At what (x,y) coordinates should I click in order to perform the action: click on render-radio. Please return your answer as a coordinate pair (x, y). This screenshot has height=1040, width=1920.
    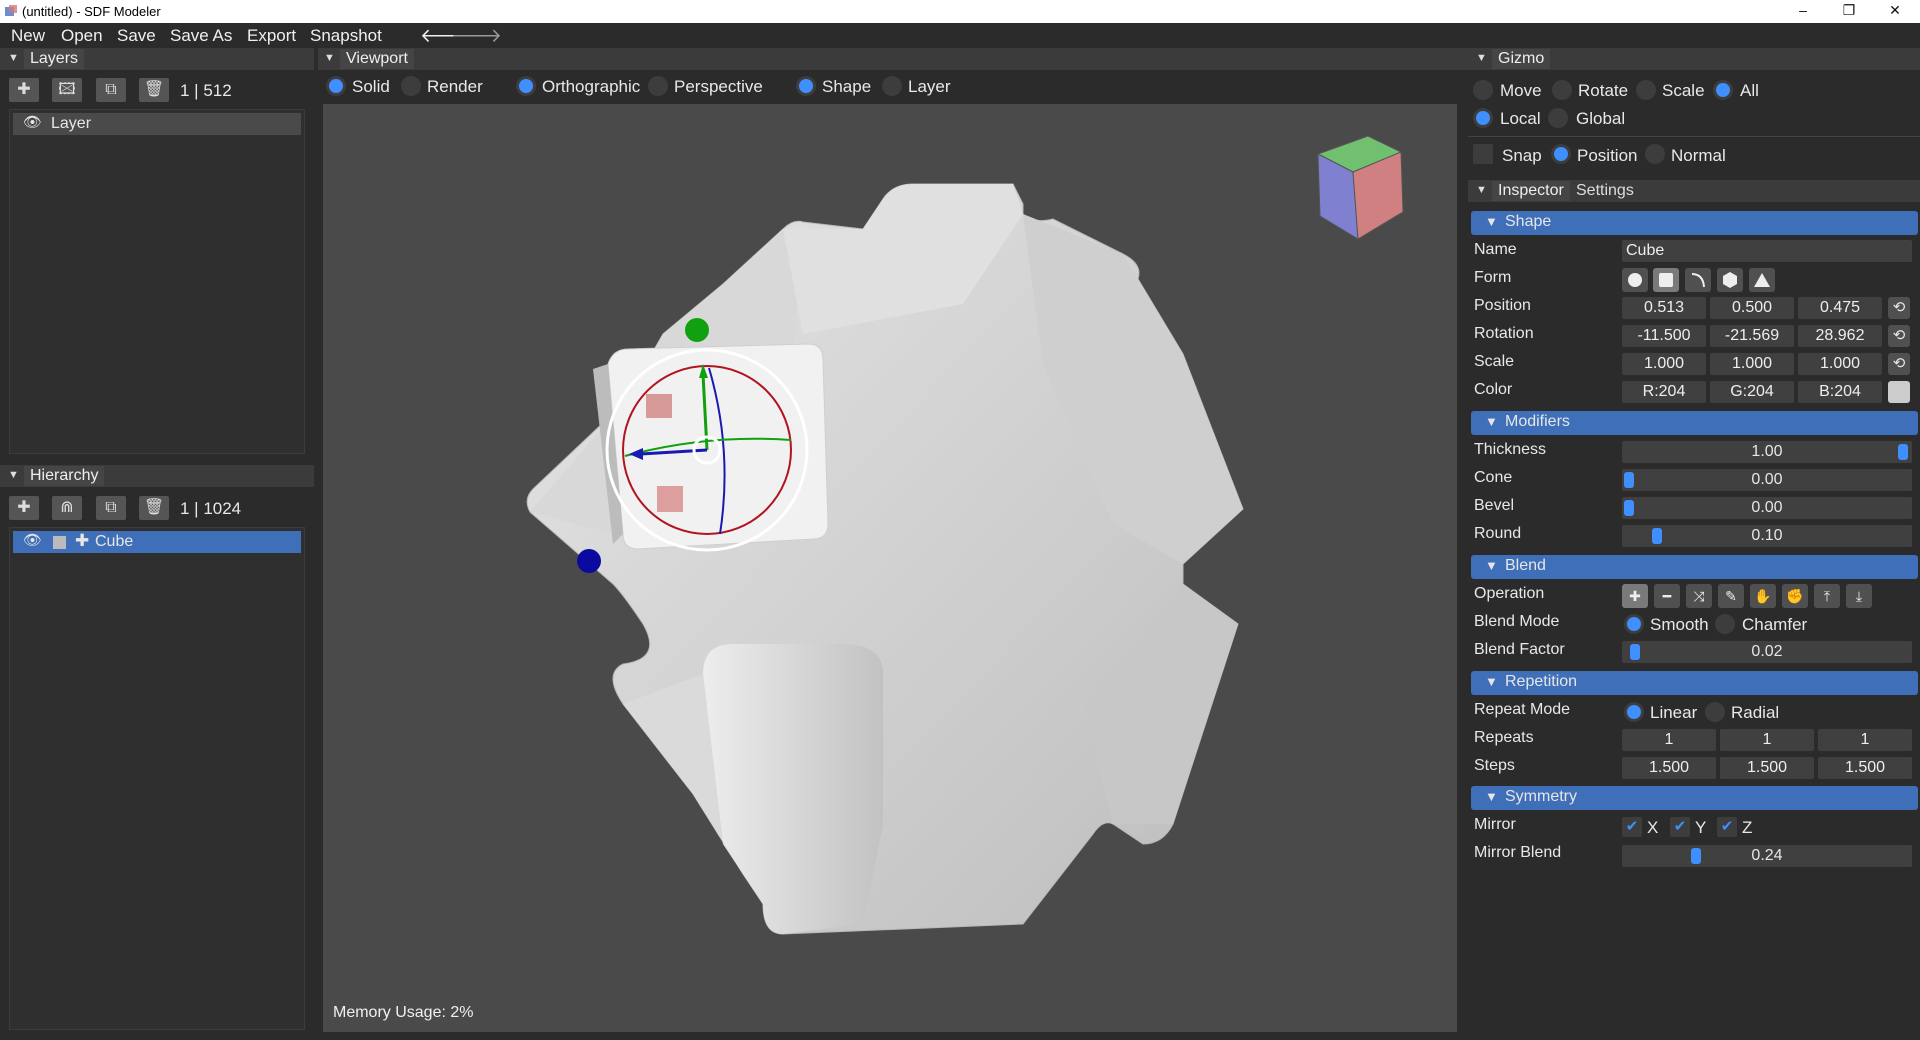
    Looking at the image, I should click on (411, 86).